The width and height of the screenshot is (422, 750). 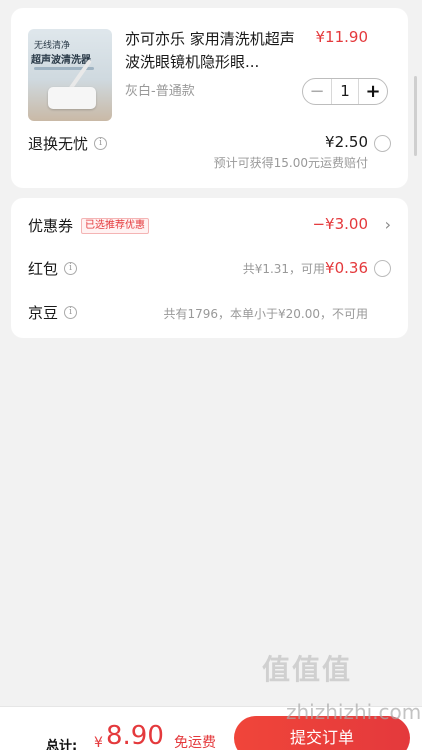 What do you see at coordinates (342, 37) in the screenshot?
I see `product-price: ¥11.90` at bounding box center [342, 37].